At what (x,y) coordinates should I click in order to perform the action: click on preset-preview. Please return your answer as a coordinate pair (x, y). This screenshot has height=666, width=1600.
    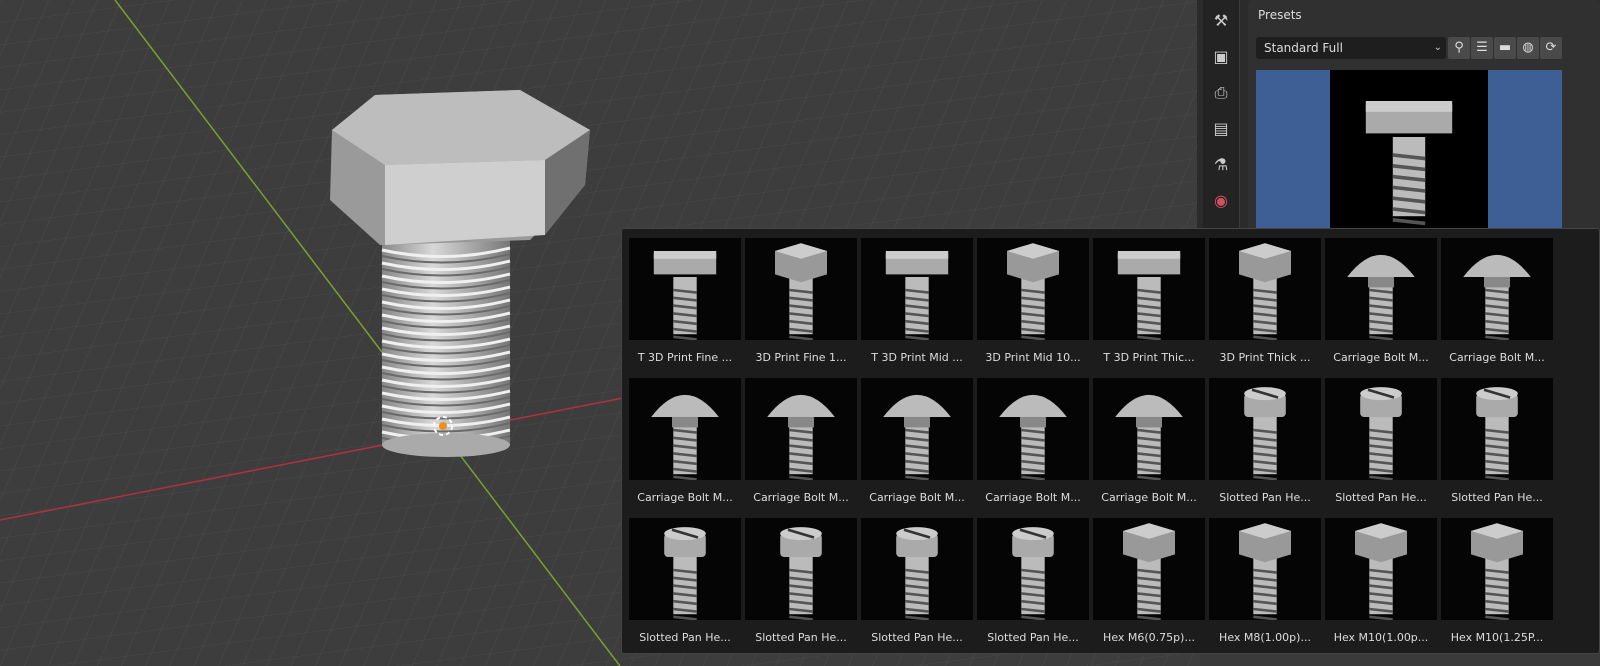
    Looking at the image, I should click on (1409, 151).